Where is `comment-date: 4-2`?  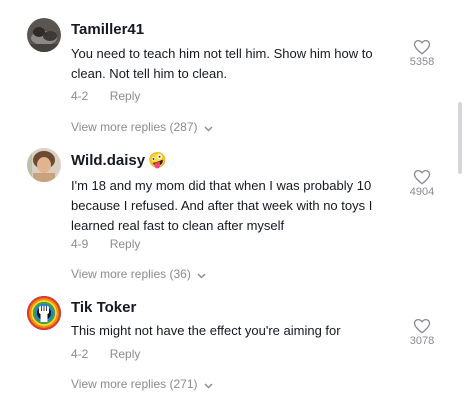 comment-date: 4-2 is located at coordinates (80, 354).